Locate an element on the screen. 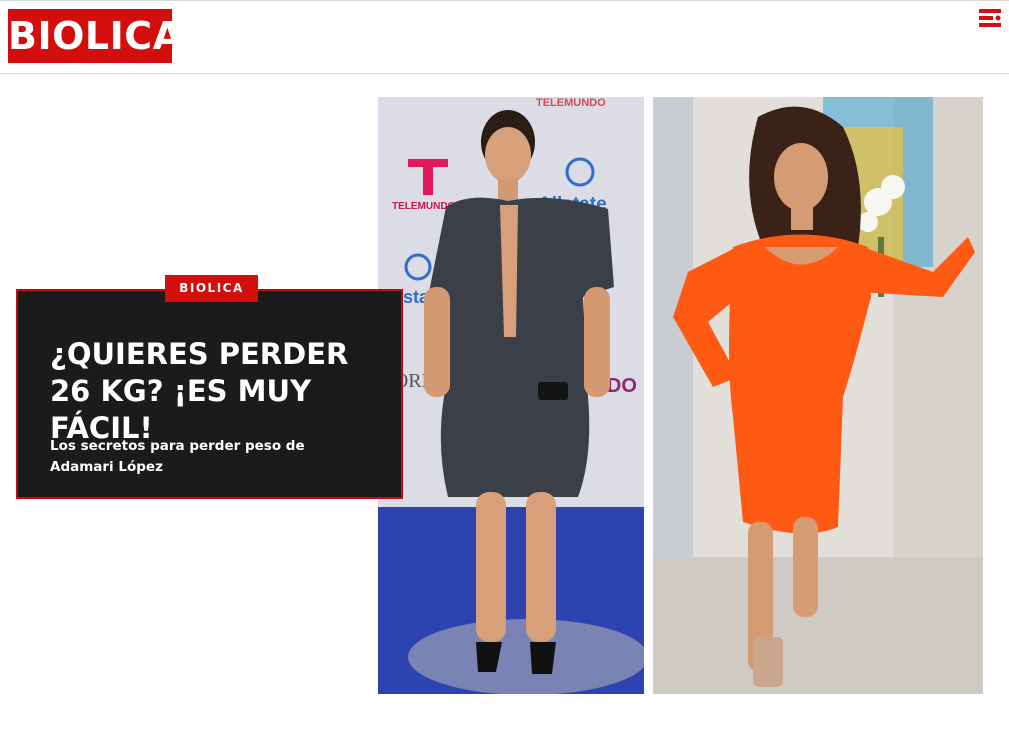  backdrop-logo: TELEMUNDO is located at coordinates (571, 103).